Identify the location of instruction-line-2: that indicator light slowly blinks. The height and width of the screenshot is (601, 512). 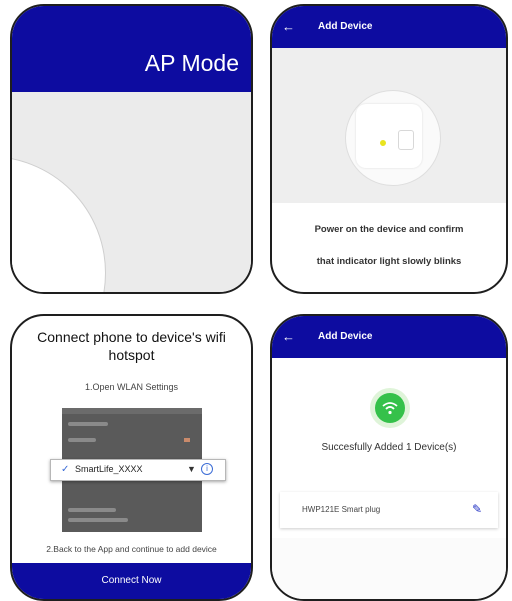
(389, 261).